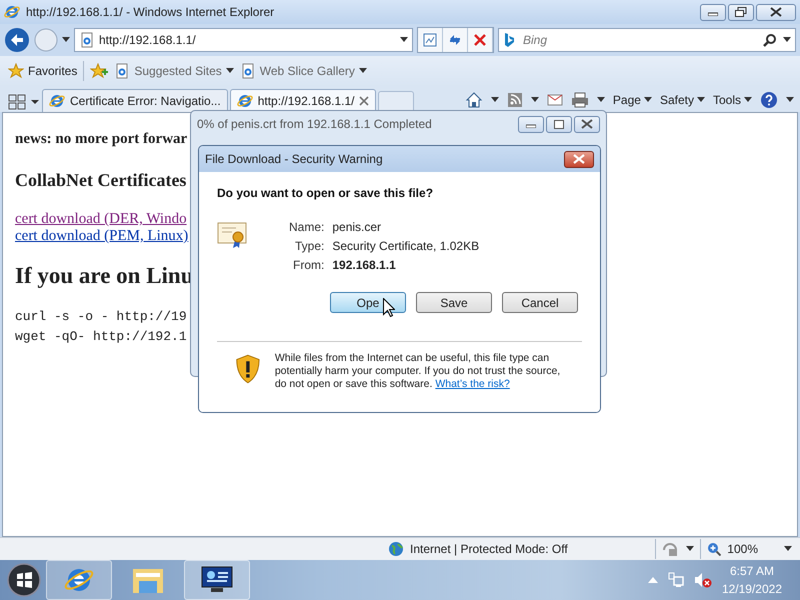 This screenshot has height=600, width=800. I want to click on print-icon, so click(579, 100).